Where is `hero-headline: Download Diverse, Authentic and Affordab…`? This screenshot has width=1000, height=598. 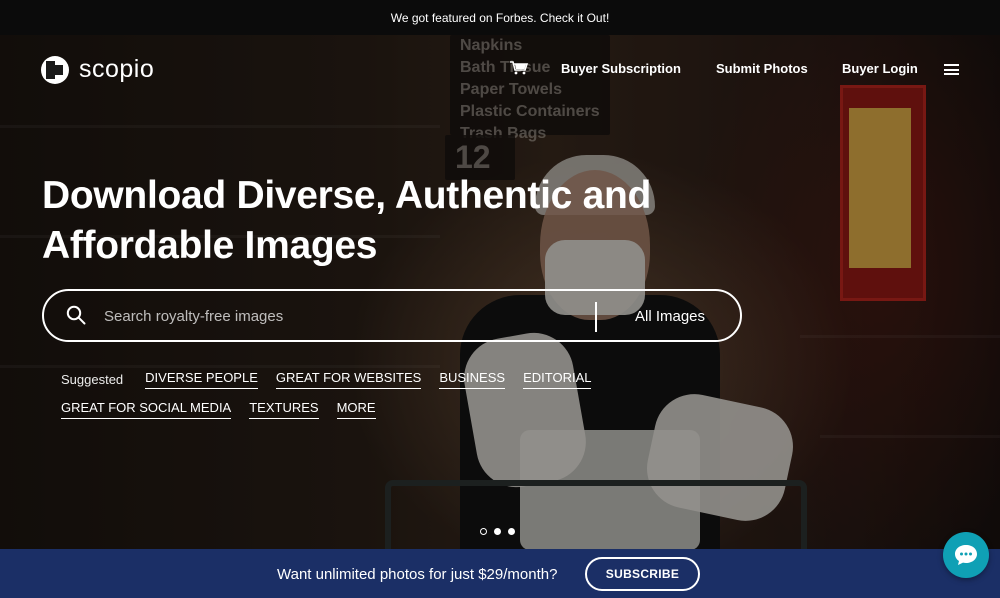 hero-headline: Download Diverse, Authentic and Affordab… is located at coordinates (346, 221).